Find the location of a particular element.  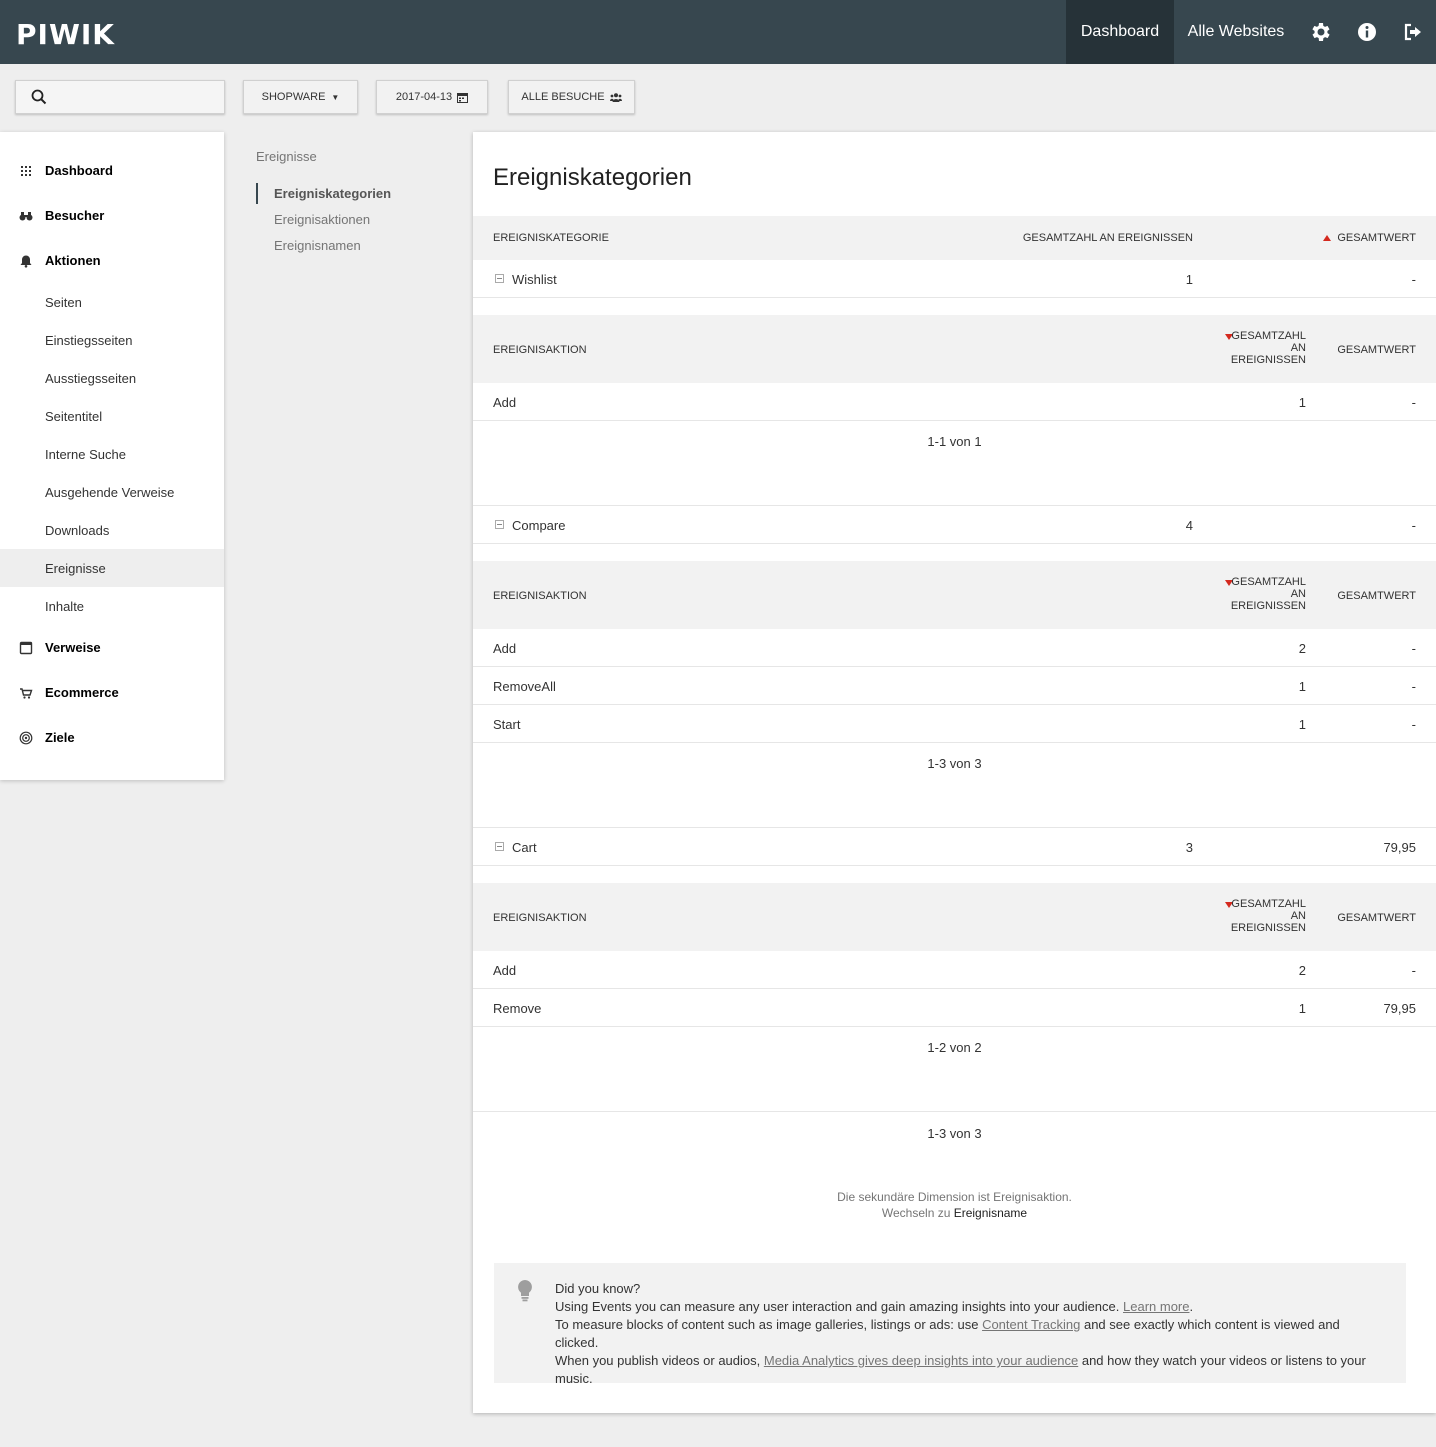

action-name: Add is located at coordinates (505, 402).